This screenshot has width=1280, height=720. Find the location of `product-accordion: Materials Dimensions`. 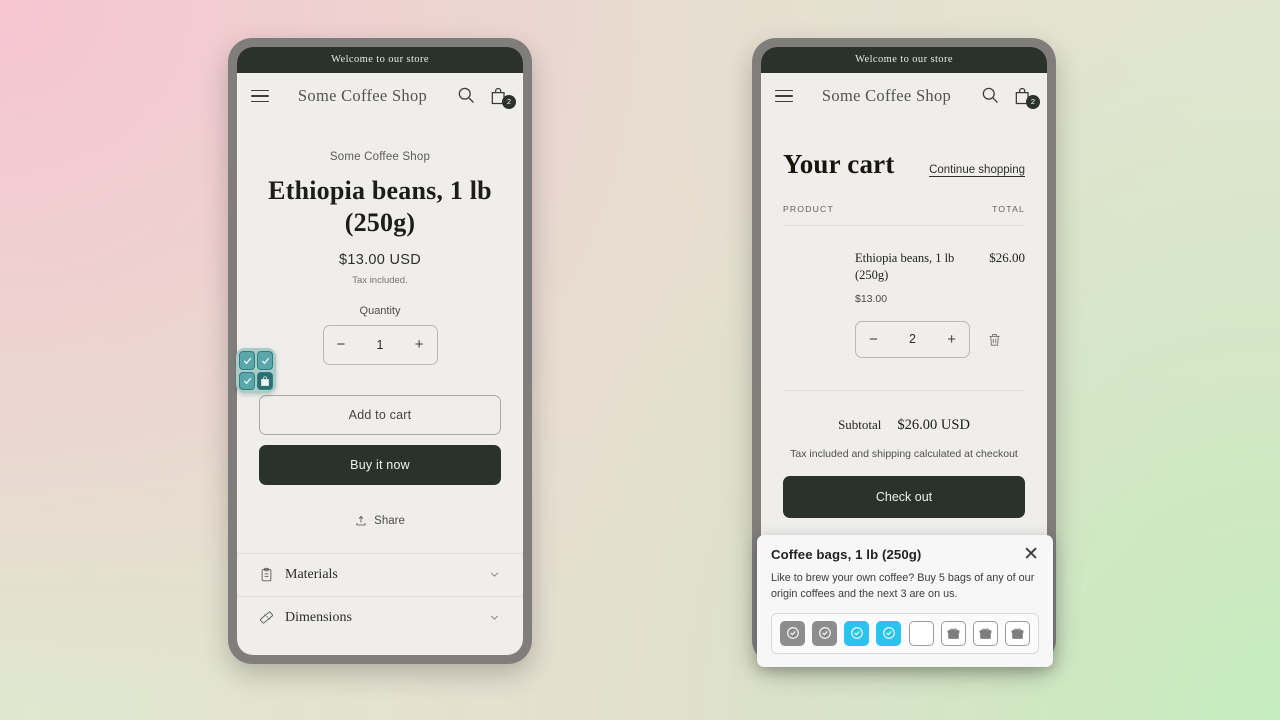

product-accordion: Materials Dimensions is located at coordinates (380, 595).